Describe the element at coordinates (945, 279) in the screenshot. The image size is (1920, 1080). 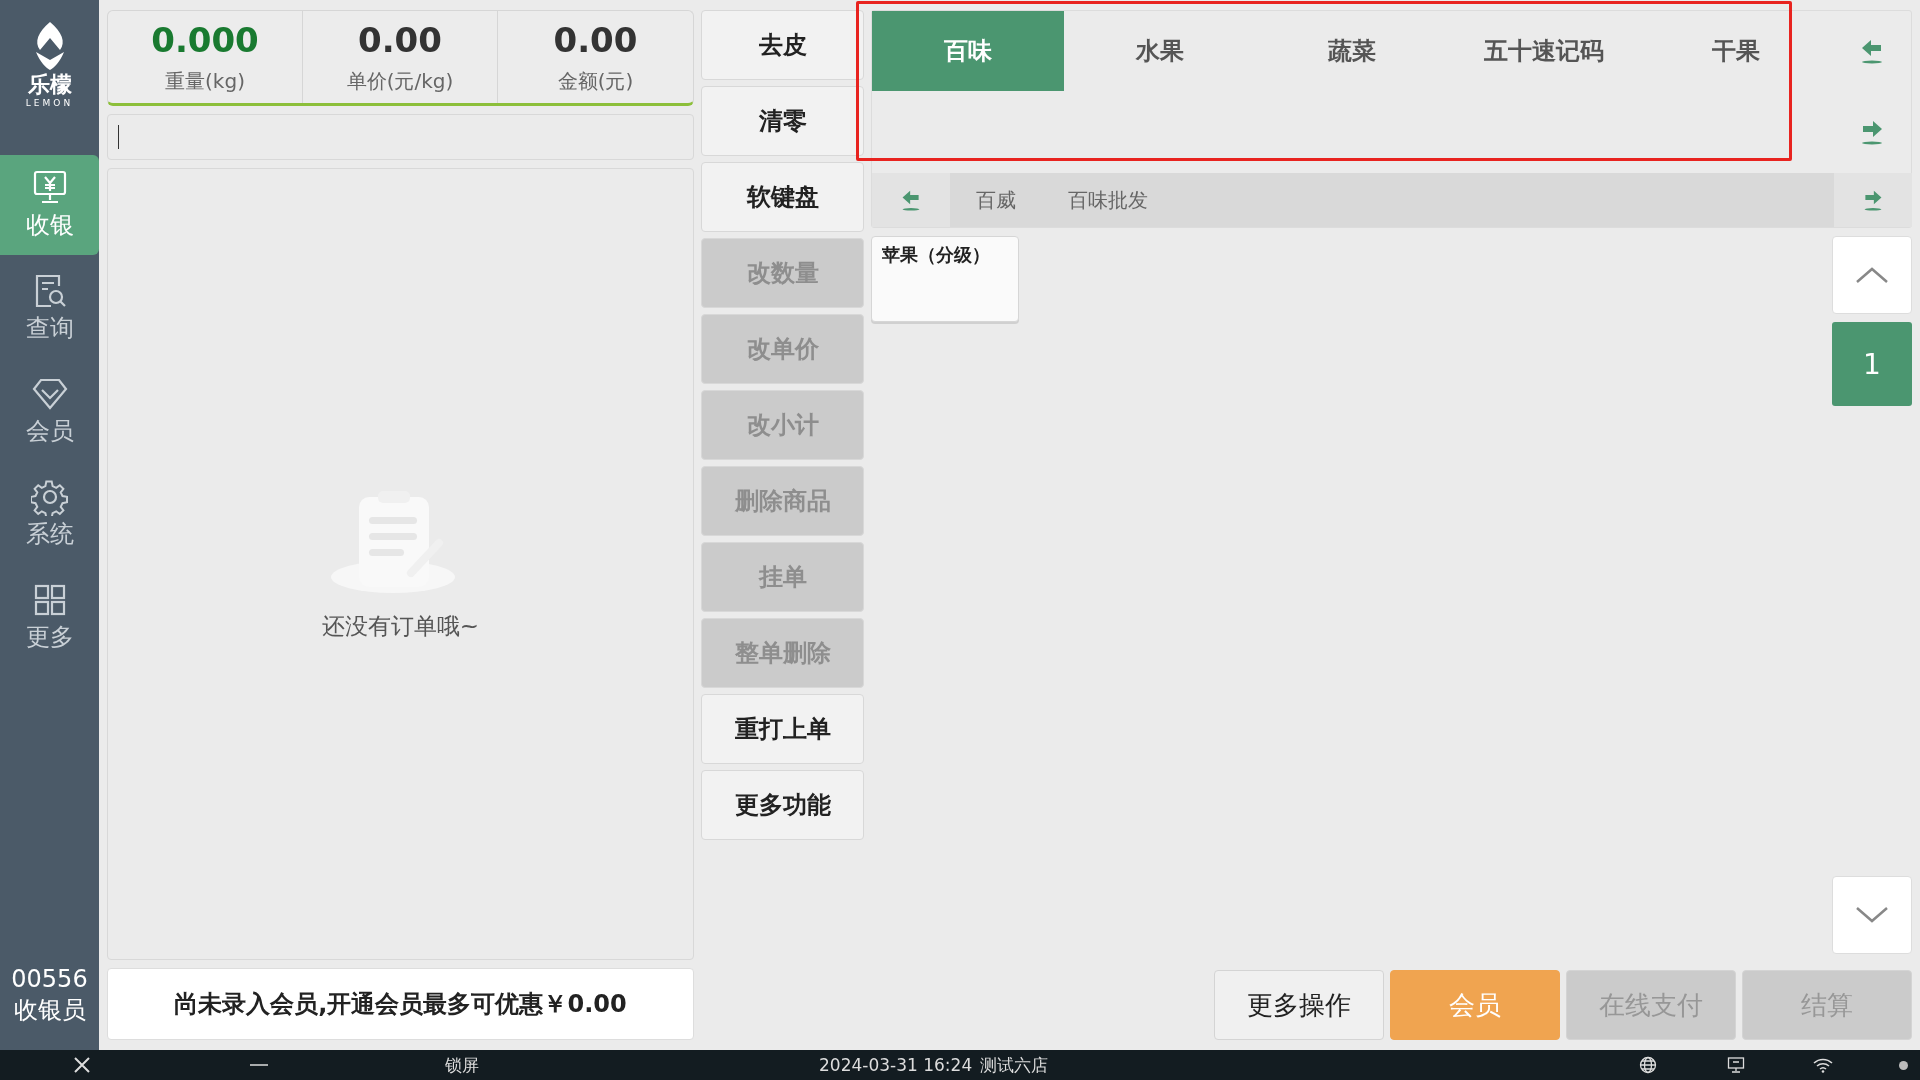
I see `product-tile: 苹果（分级）` at that location.